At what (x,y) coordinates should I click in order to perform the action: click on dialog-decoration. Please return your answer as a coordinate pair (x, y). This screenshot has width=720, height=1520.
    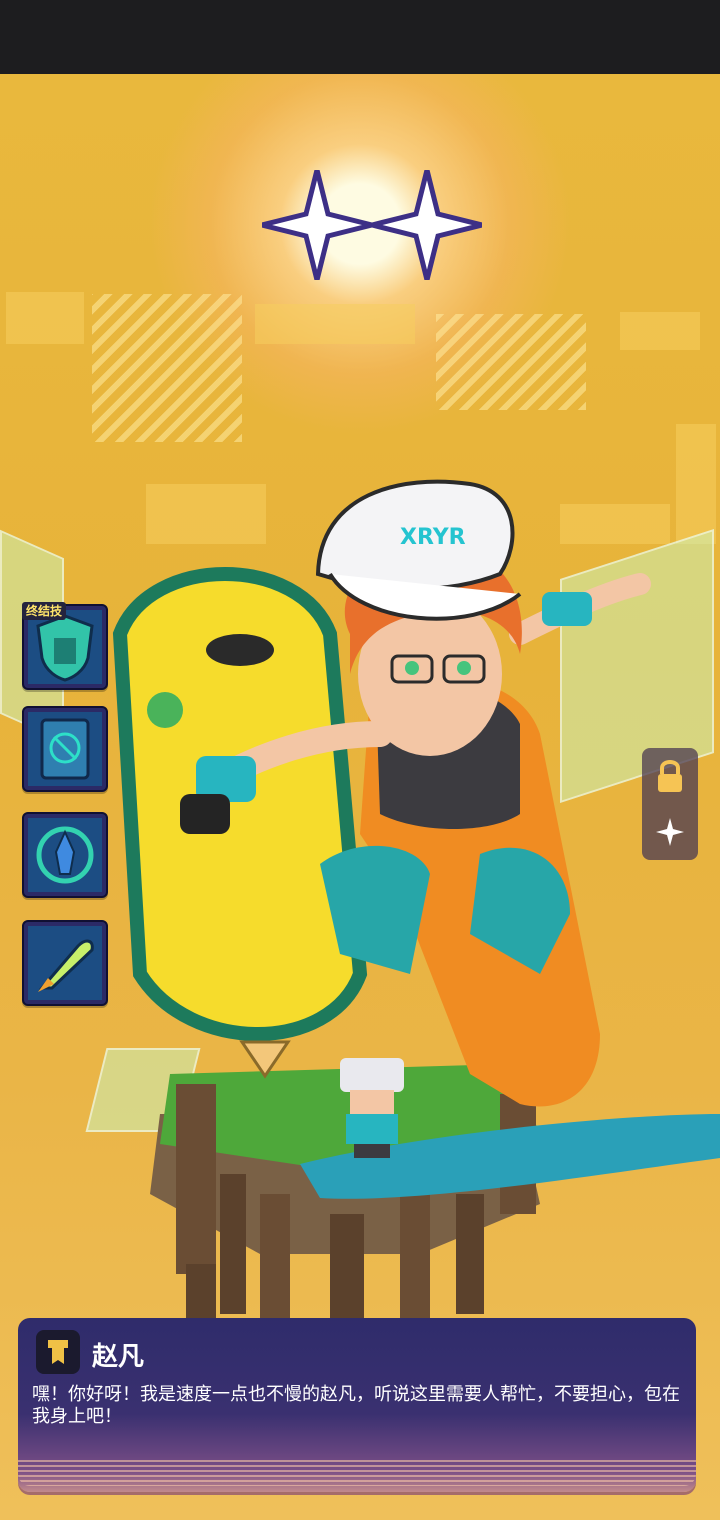
    Looking at the image, I should click on (357, 1473).